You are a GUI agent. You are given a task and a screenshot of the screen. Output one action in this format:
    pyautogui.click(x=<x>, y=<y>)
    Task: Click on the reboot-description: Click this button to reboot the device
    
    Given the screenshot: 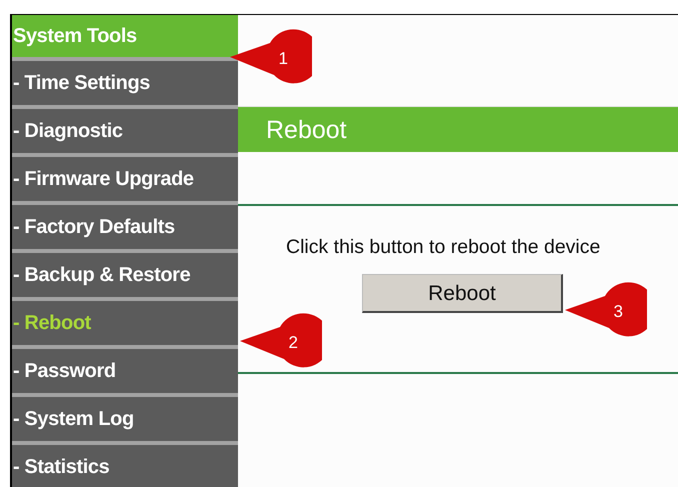 What is the action you would take?
    pyautogui.click(x=443, y=247)
    